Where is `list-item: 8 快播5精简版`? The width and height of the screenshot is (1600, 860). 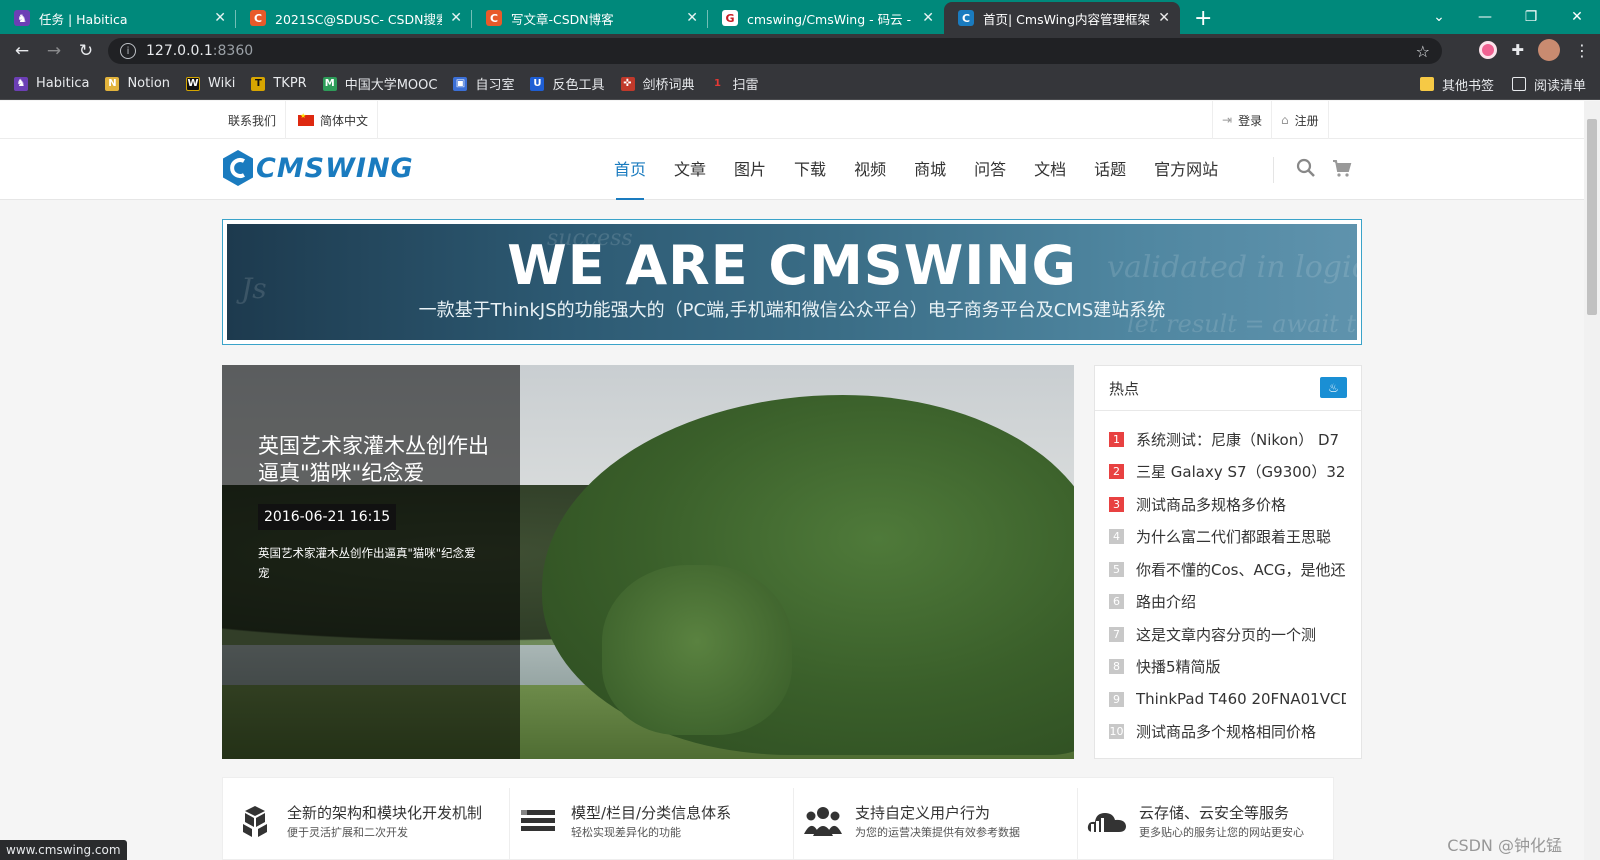
list-item: 8 快播5精简版 is located at coordinates (1228, 667).